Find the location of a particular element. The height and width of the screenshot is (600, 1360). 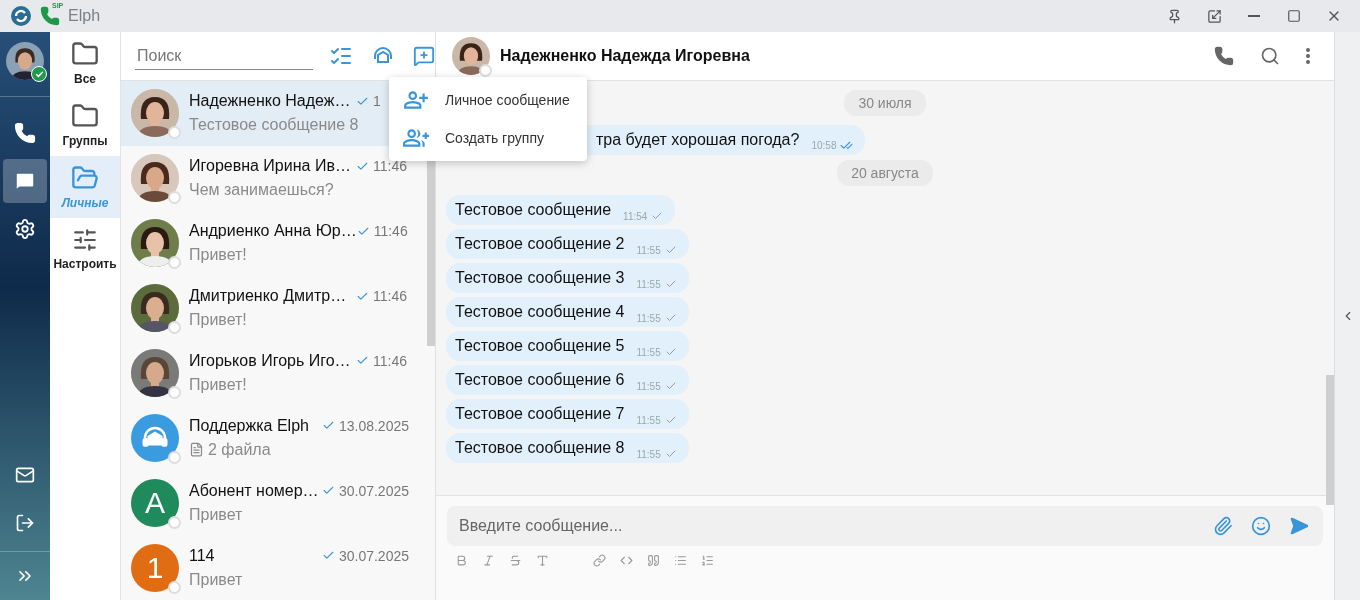

folder-tab: Группы is located at coordinates (85, 125).